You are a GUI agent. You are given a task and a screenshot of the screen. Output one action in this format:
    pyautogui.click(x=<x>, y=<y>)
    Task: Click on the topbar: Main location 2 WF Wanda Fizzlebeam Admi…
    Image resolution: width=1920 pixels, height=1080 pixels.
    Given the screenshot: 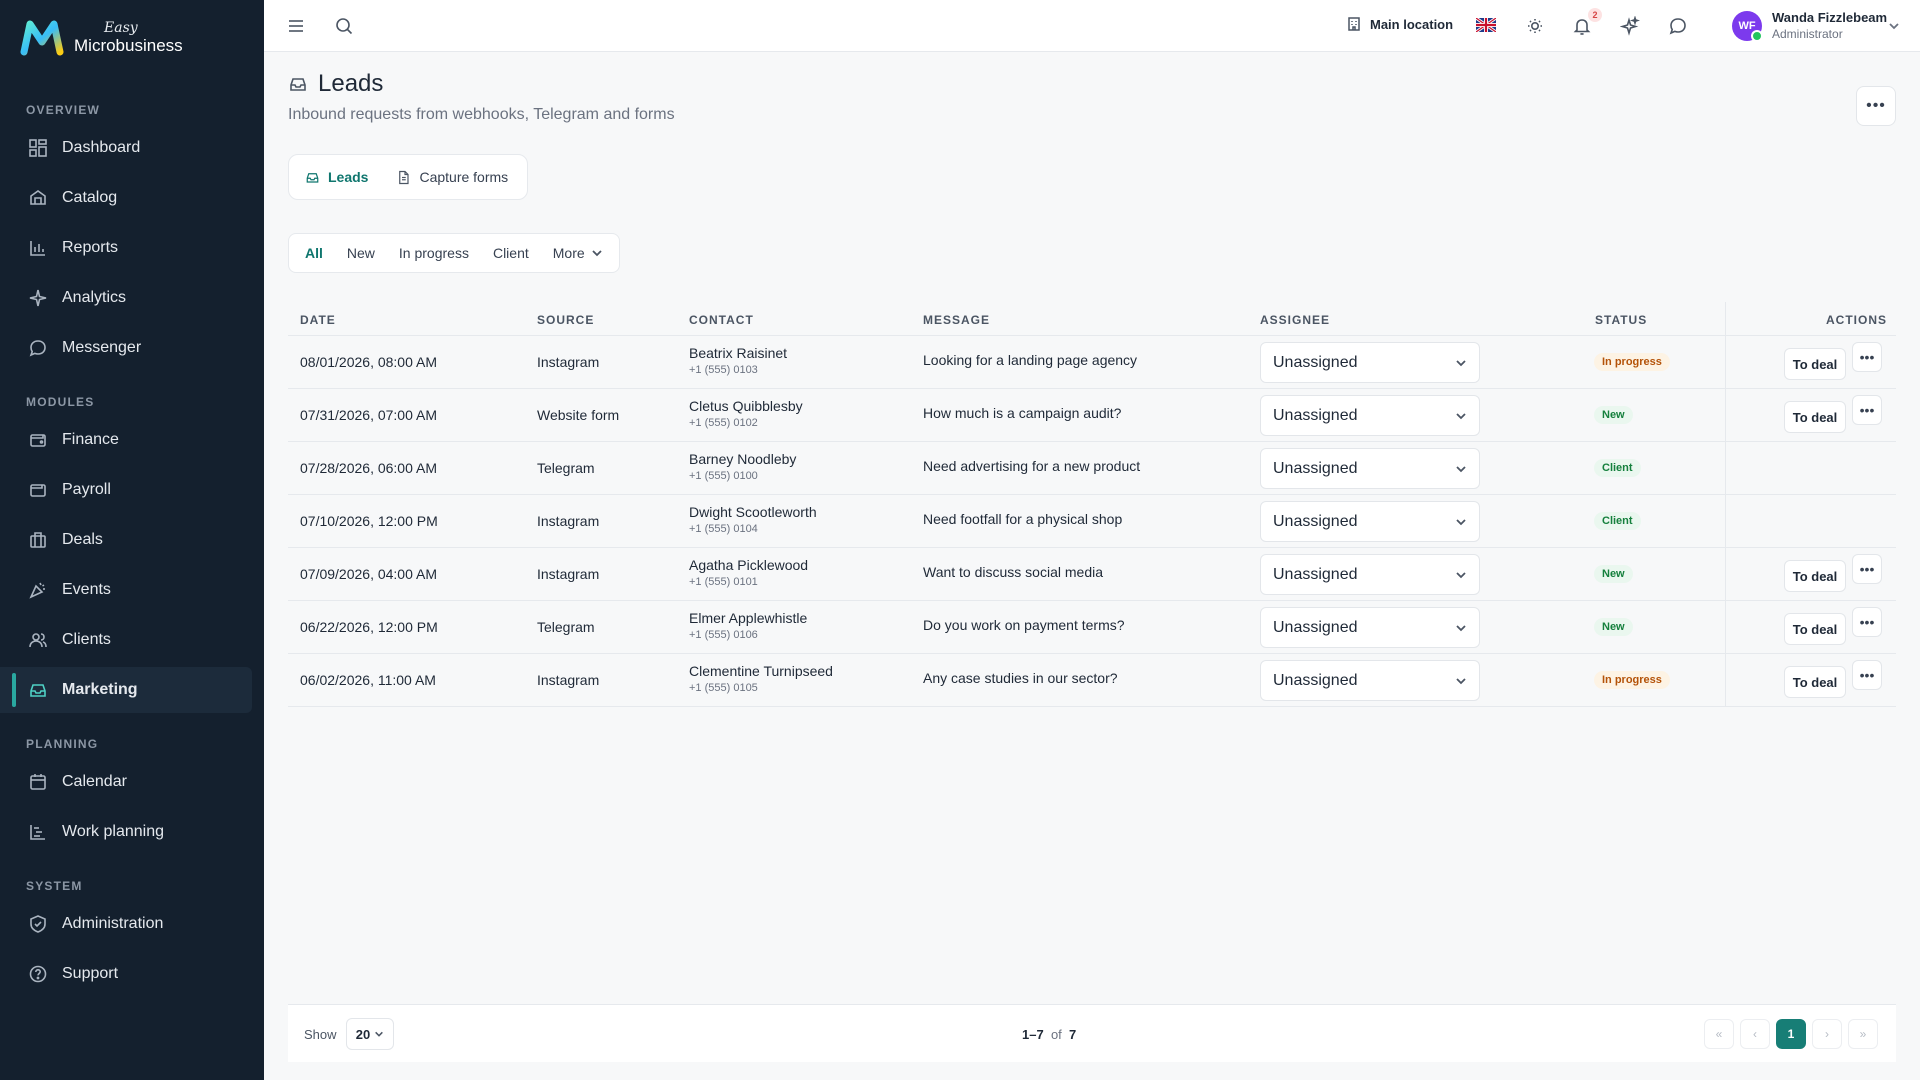 What is the action you would take?
    pyautogui.click(x=1092, y=26)
    